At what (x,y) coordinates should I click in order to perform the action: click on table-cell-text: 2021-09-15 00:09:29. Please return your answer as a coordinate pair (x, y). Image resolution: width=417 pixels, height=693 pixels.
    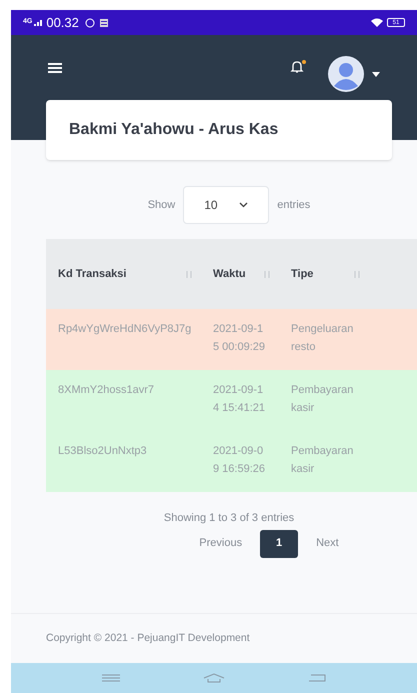
    Looking at the image, I should click on (239, 338).